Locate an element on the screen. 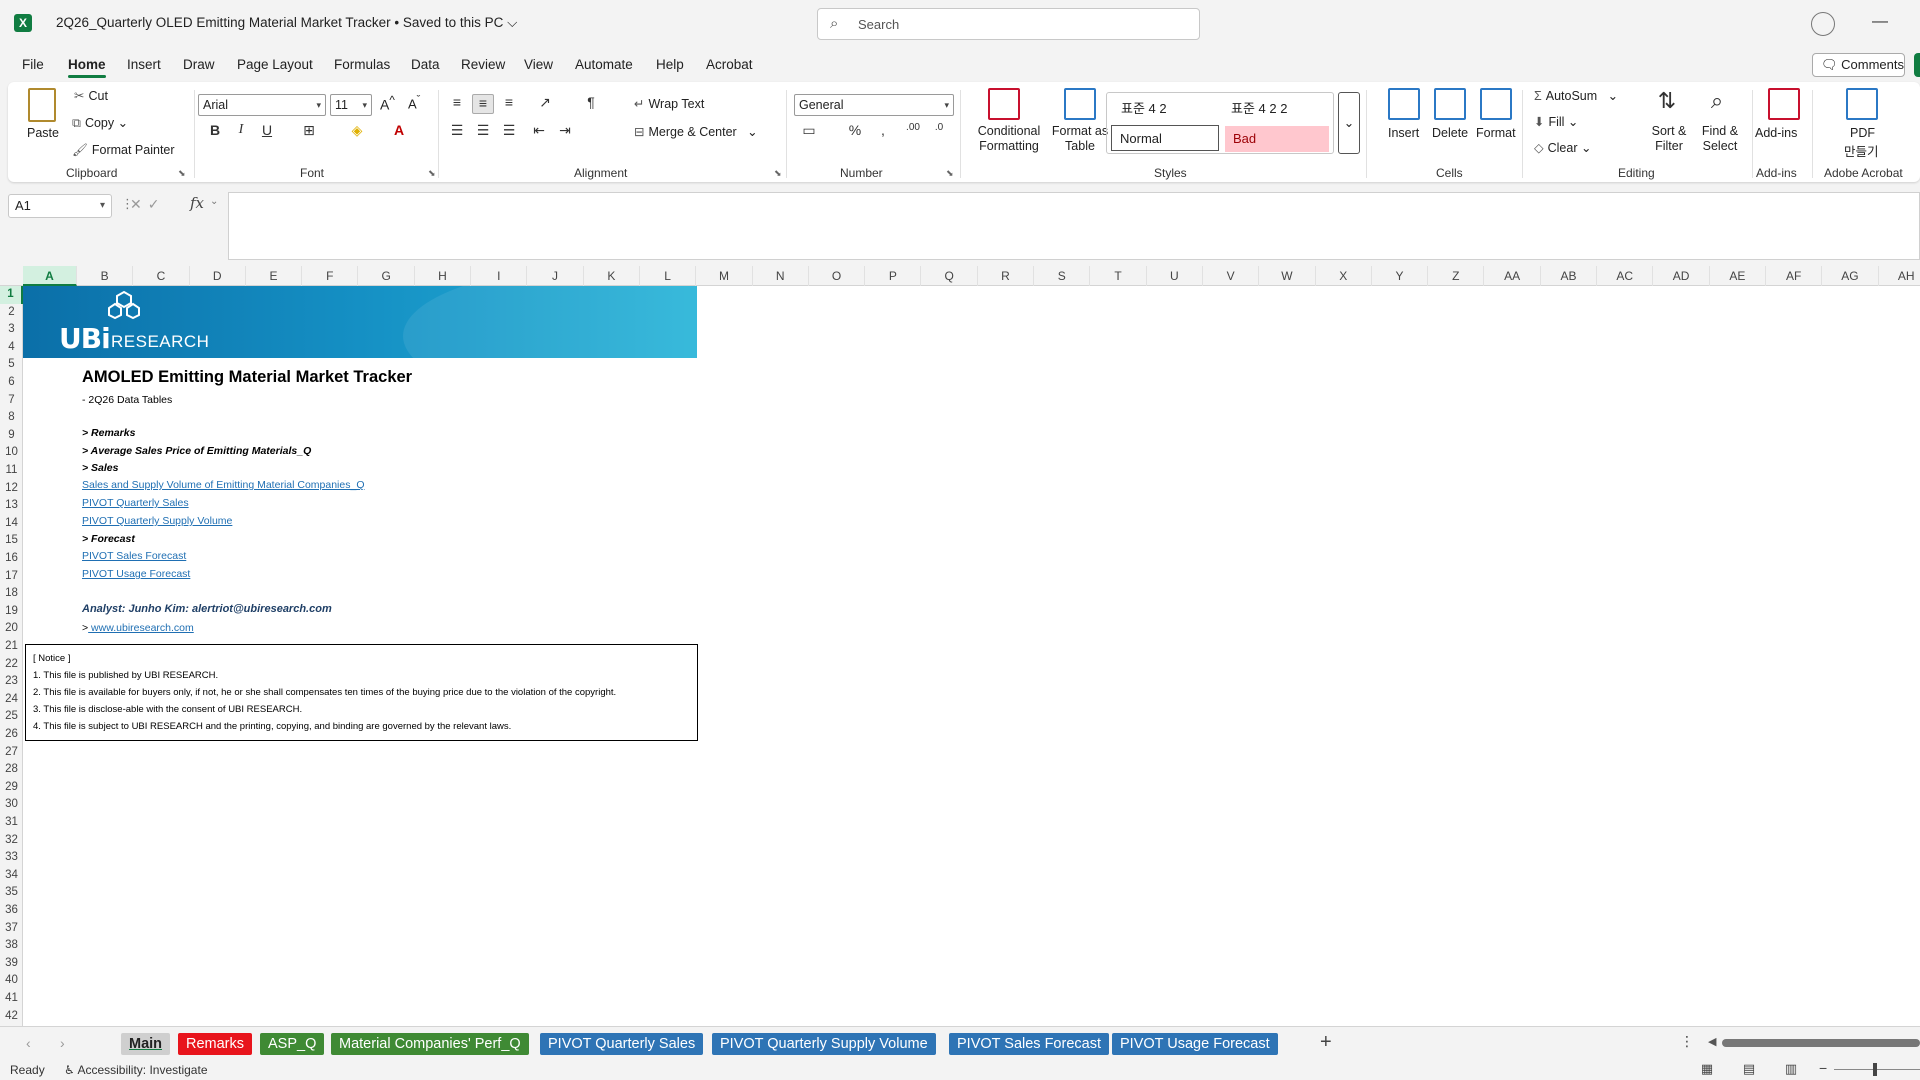  row-header: 33 is located at coordinates (11, 858).